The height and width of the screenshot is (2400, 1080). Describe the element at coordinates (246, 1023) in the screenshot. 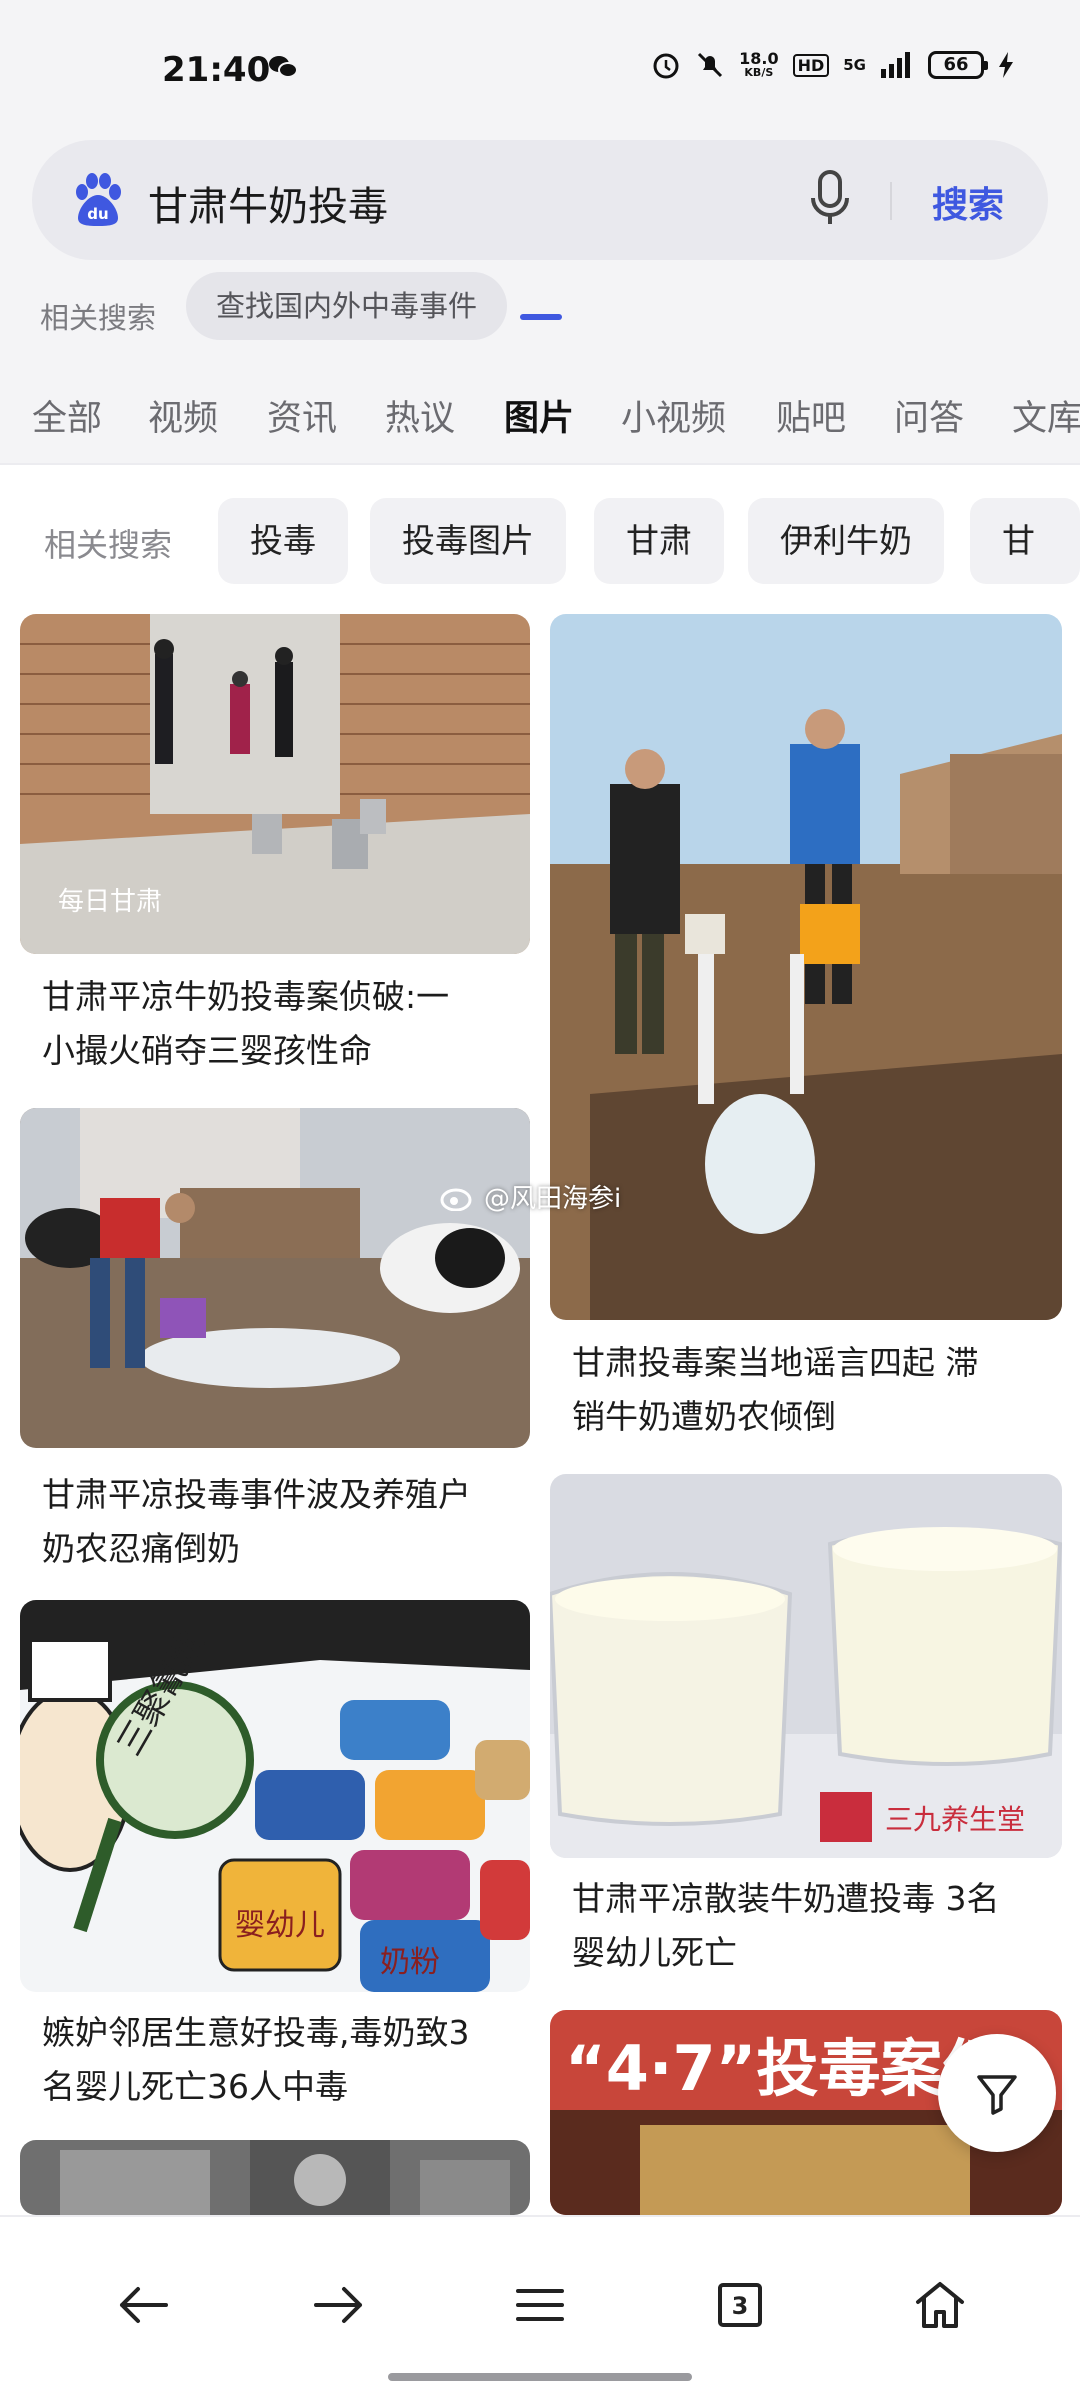

I see `result-caption: 甘肃平凉牛奶投毒案侦破:一 小撮火硝夺三婴孩性命` at that location.